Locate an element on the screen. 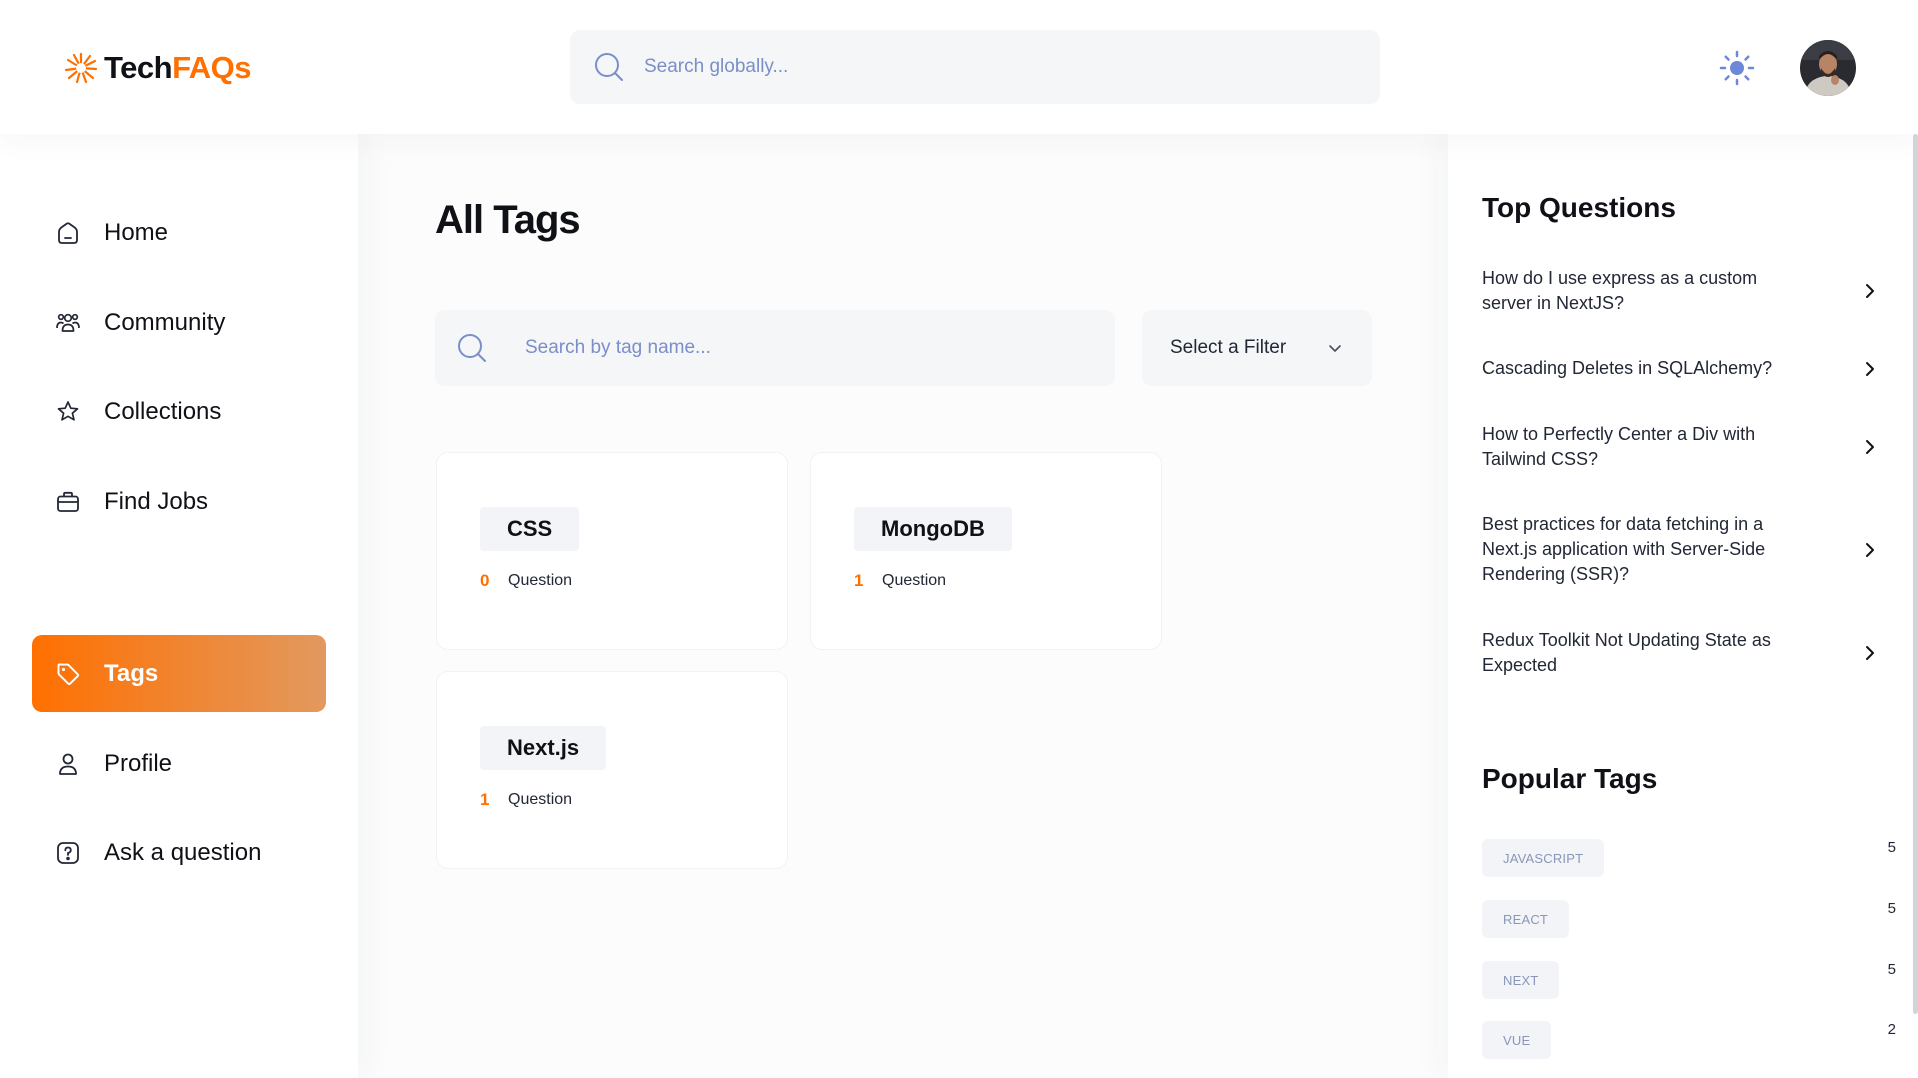 This screenshot has height=1078, width=1918. sidebar-item-home: Home is located at coordinates (179, 232).